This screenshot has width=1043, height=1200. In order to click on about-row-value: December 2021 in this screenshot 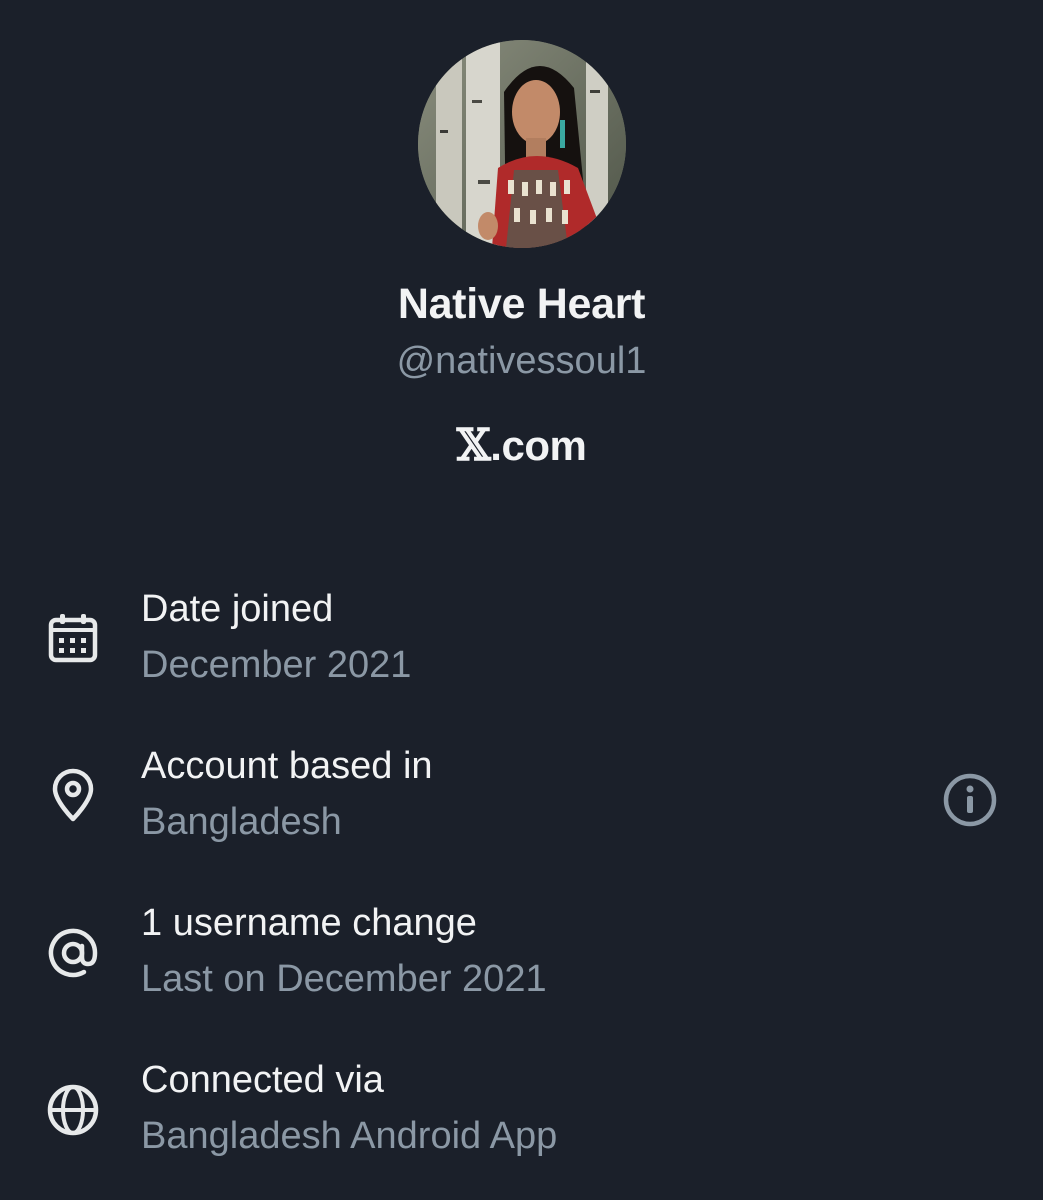, I will do `click(276, 665)`.